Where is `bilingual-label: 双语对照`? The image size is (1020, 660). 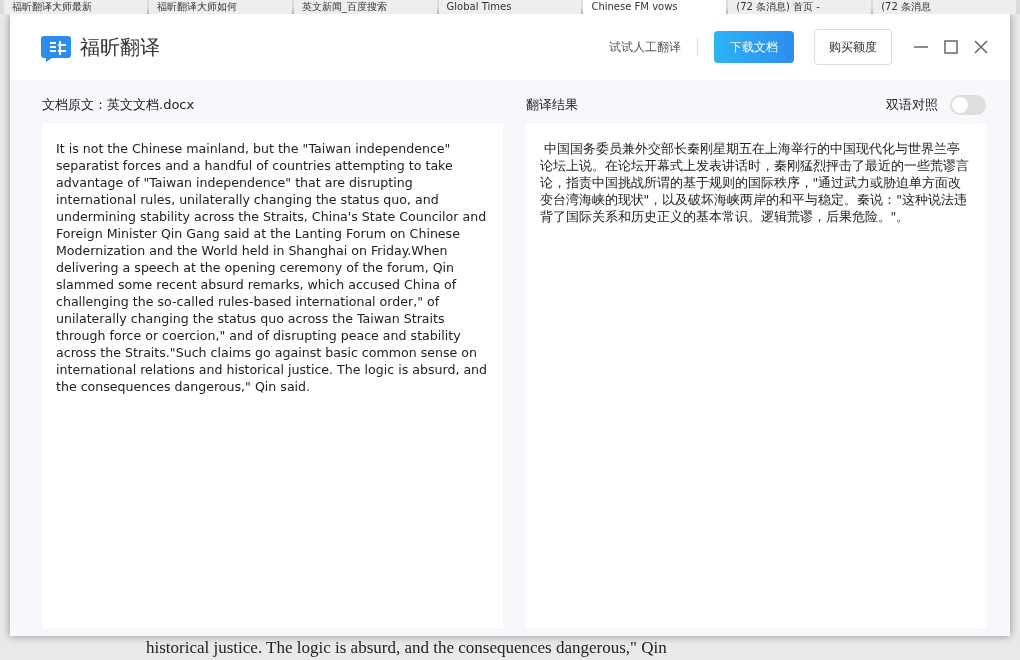 bilingual-label: 双语对照 is located at coordinates (912, 105).